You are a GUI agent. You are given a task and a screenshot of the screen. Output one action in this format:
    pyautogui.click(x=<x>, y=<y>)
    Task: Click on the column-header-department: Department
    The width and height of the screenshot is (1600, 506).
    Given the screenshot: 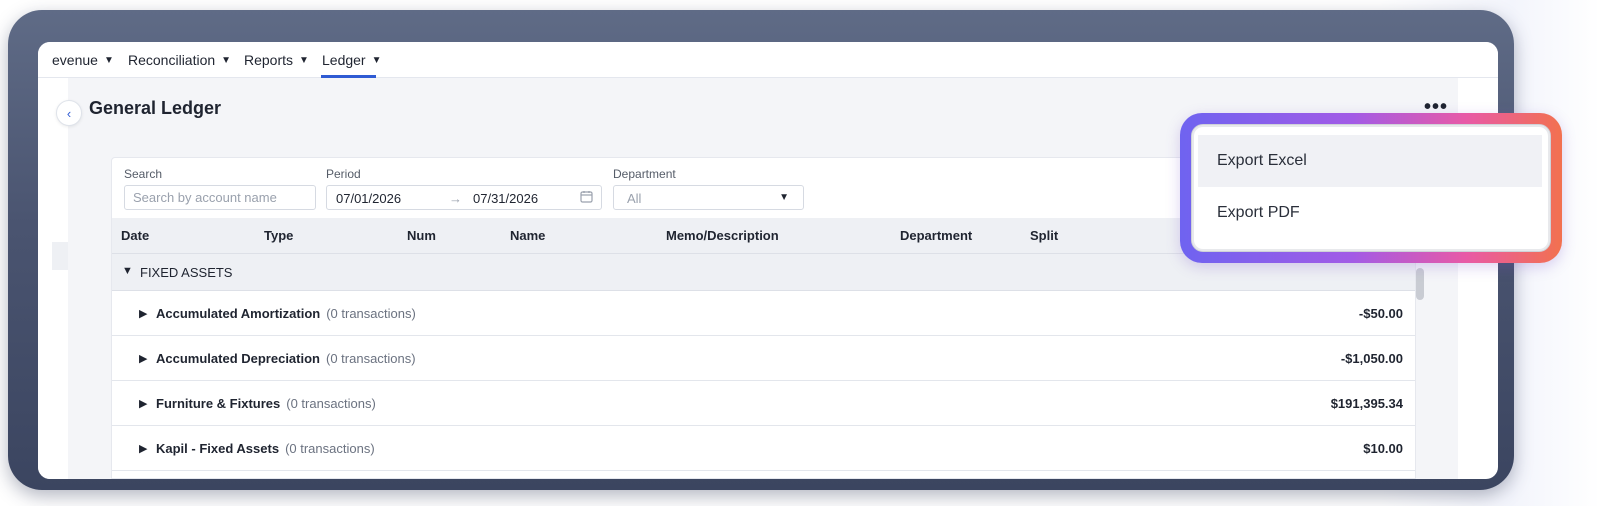 What is the action you would take?
    pyautogui.click(x=936, y=235)
    